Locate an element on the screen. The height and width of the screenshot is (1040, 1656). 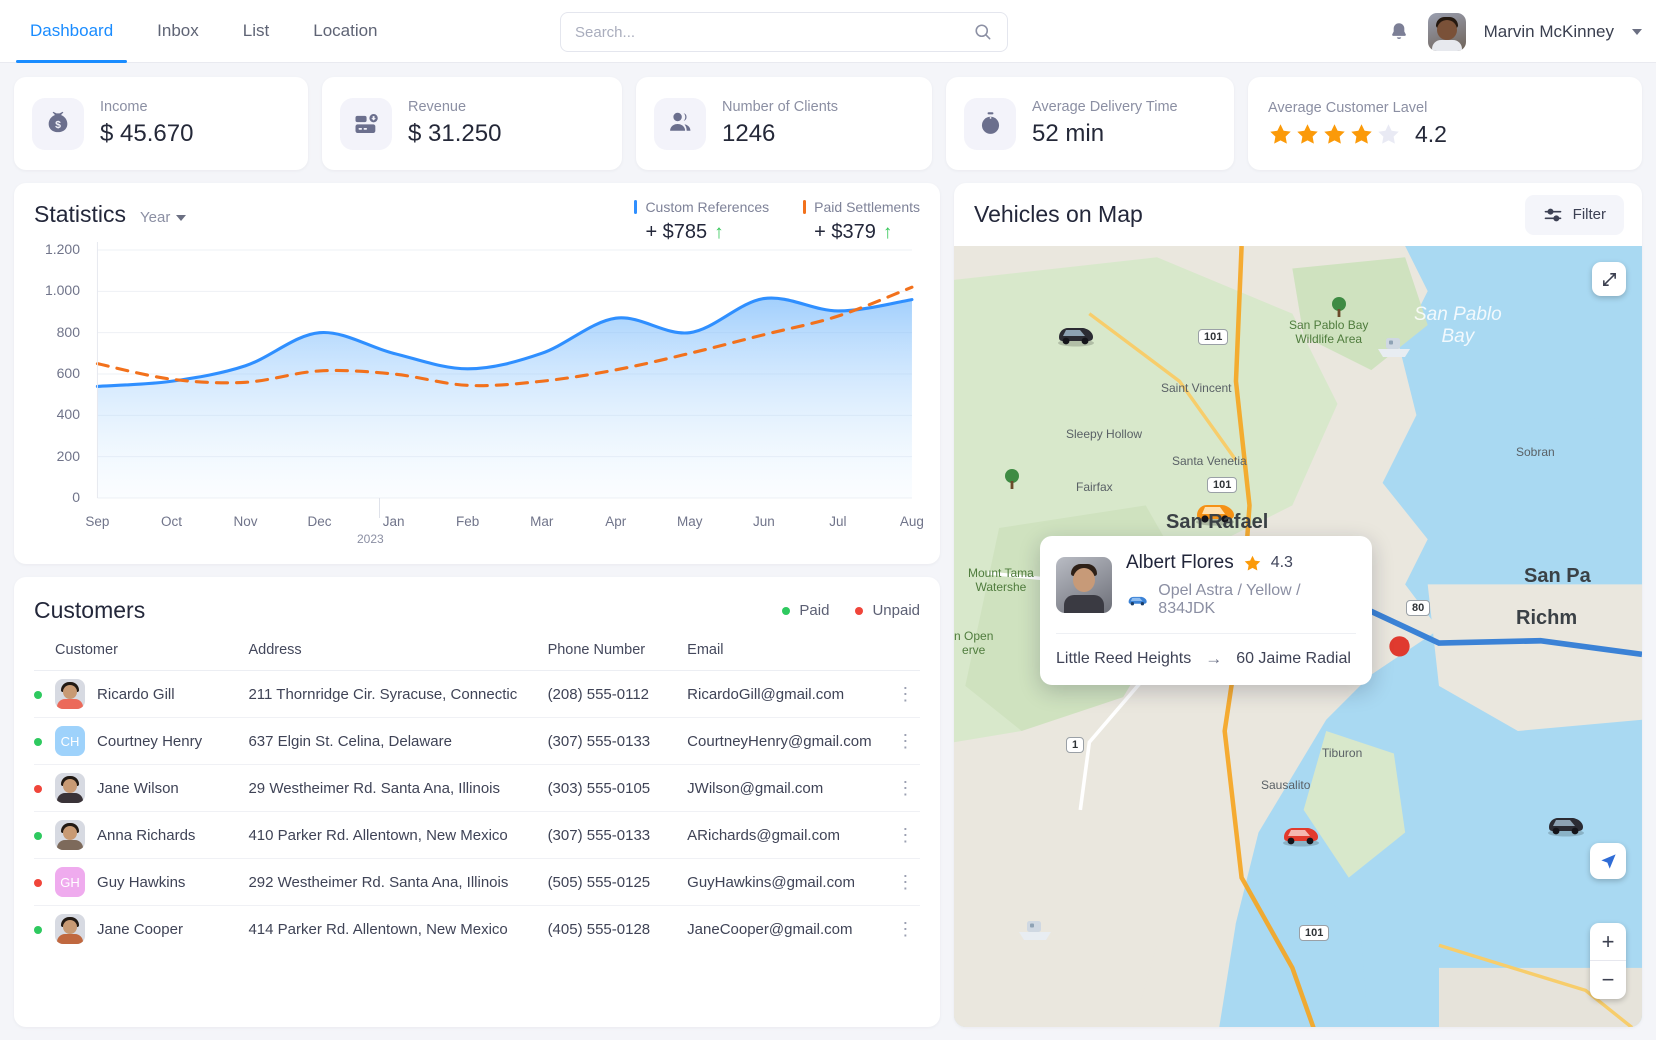
stat-card-revenue: Revenue $ 31.250 is located at coordinates (472, 123).